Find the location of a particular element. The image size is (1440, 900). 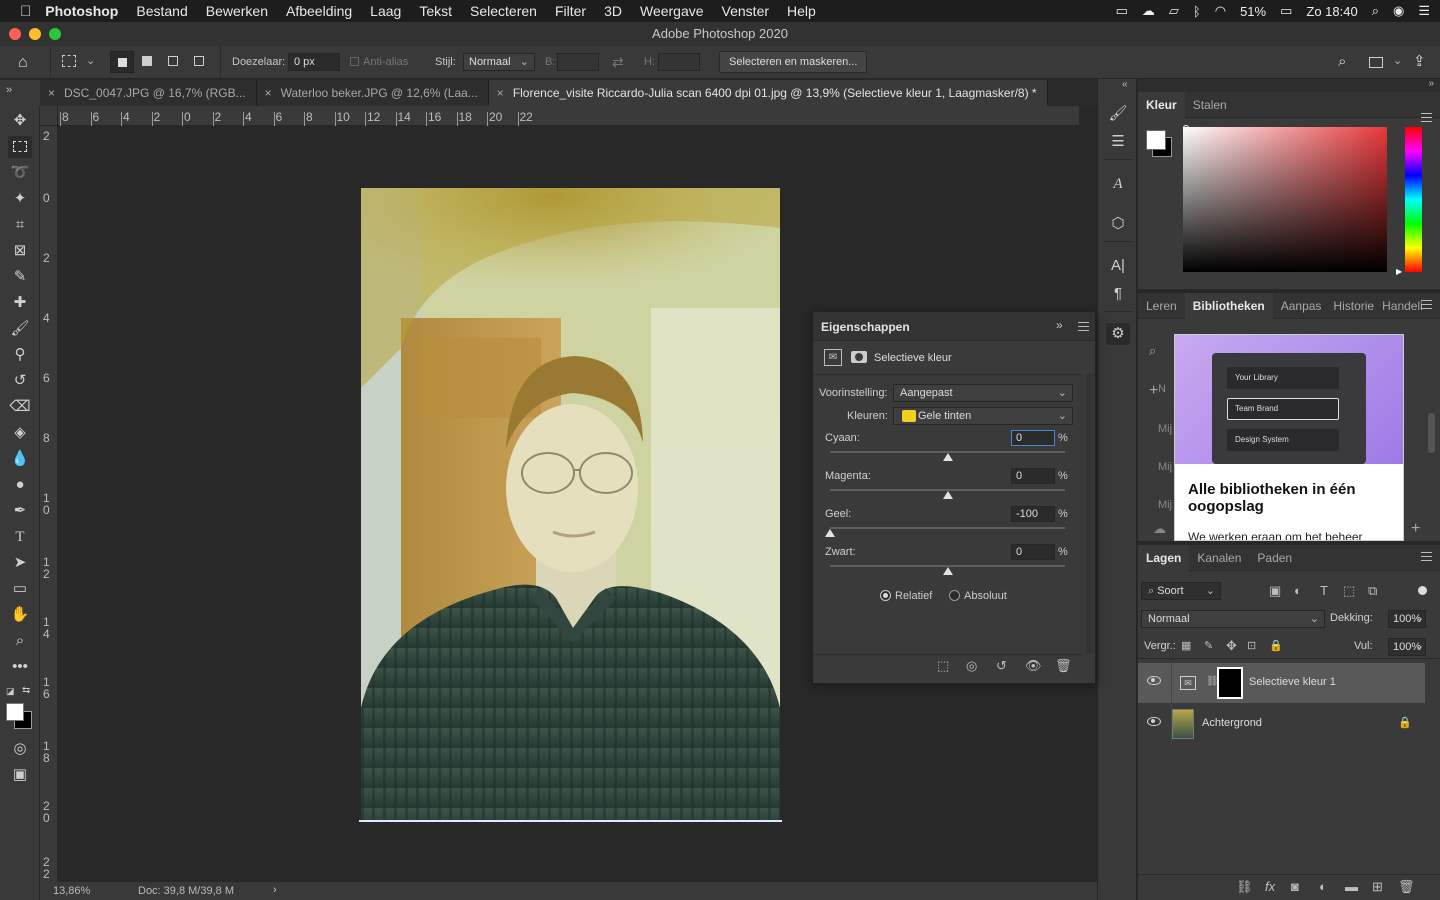

swap-icon: ⇄ is located at coordinates (618, 62).